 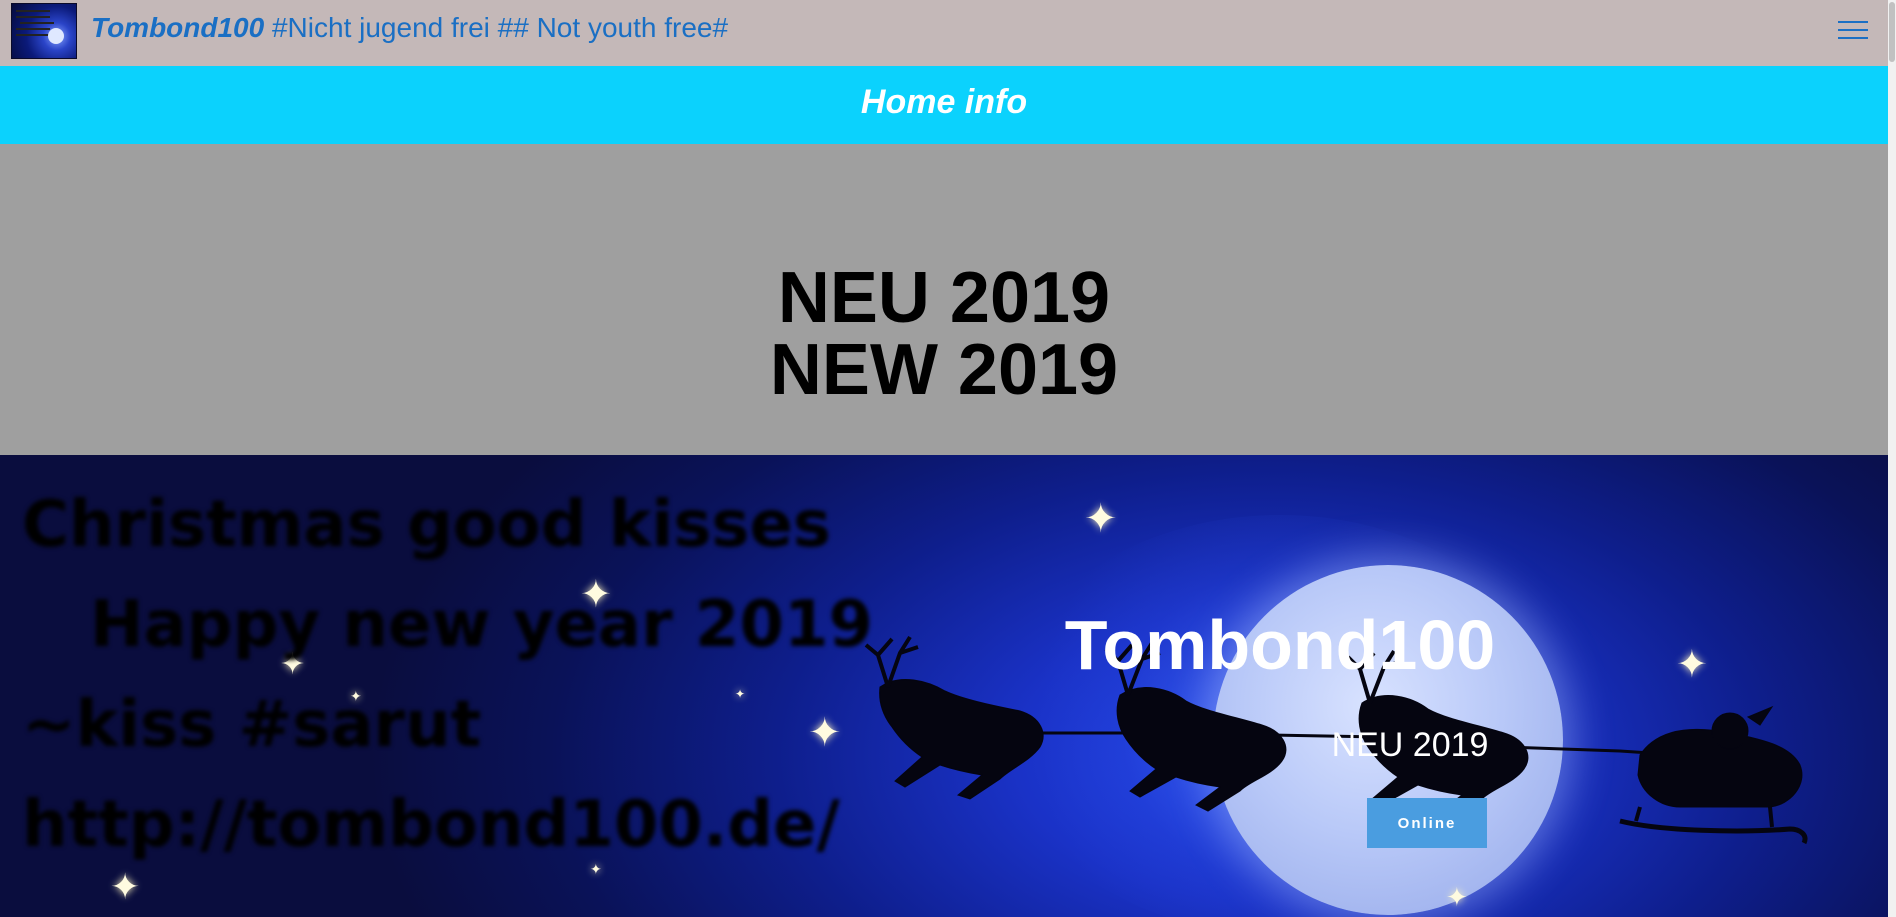 What do you see at coordinates (1853, 30) in the screenshot?
I see `hamburger-menu-icon` at bounding box center [1853, 30].